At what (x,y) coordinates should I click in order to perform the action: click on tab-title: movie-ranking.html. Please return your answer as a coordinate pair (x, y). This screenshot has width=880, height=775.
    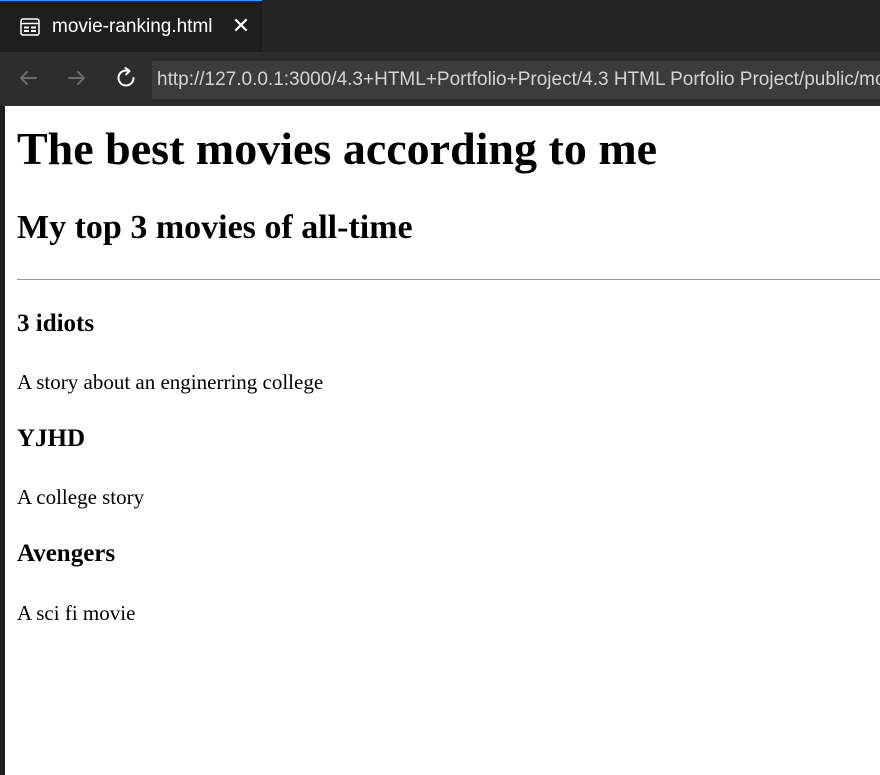
    Looking at the image, I should click on (132, 26).